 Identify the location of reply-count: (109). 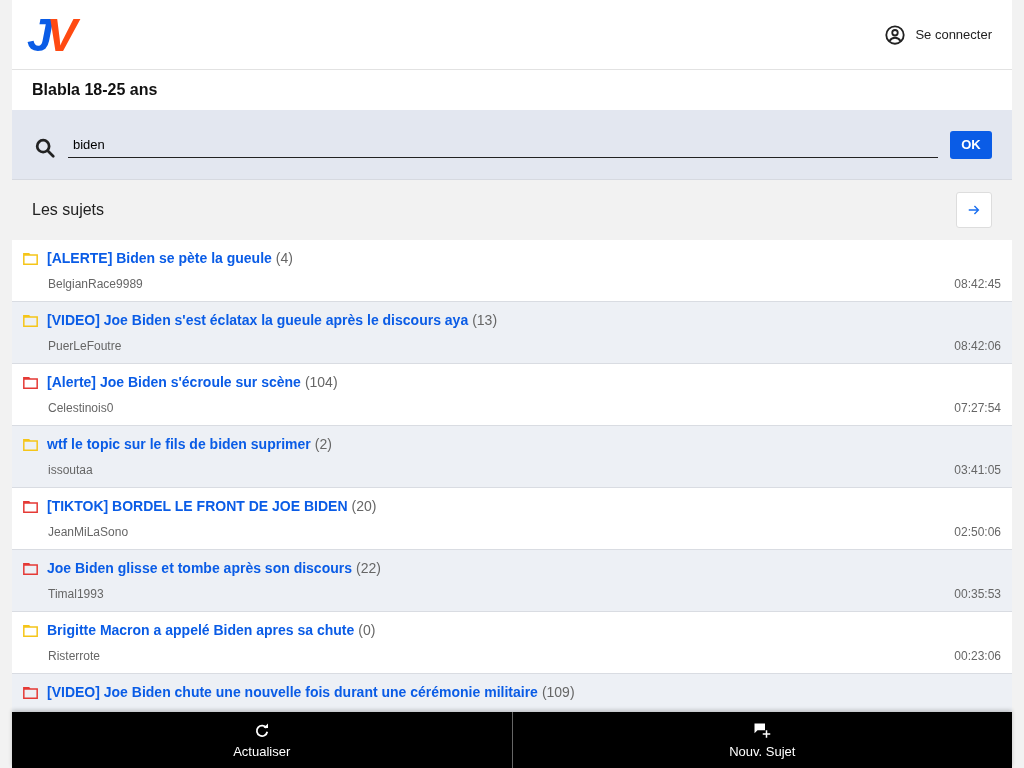
(558, 692).